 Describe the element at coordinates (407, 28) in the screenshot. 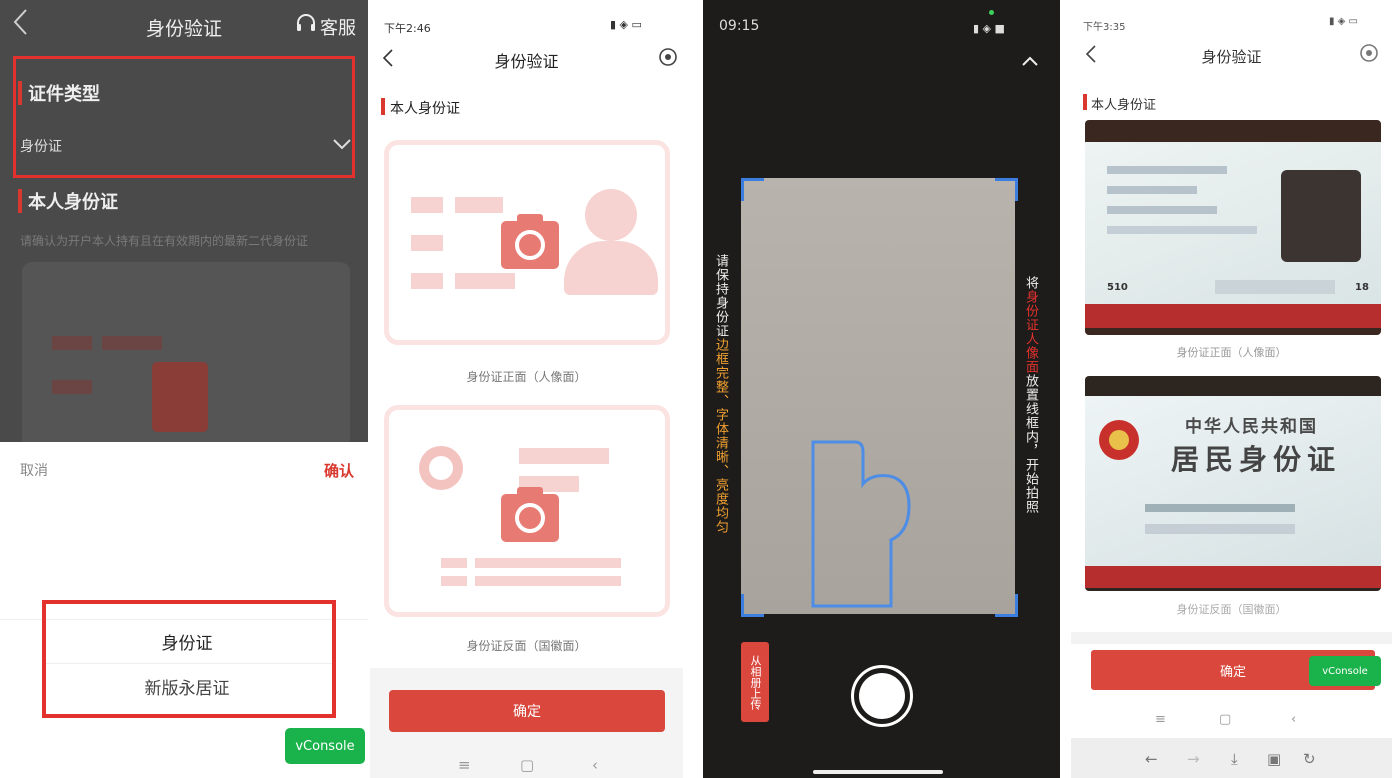

I see `status-time: 下午2:46` at that location.